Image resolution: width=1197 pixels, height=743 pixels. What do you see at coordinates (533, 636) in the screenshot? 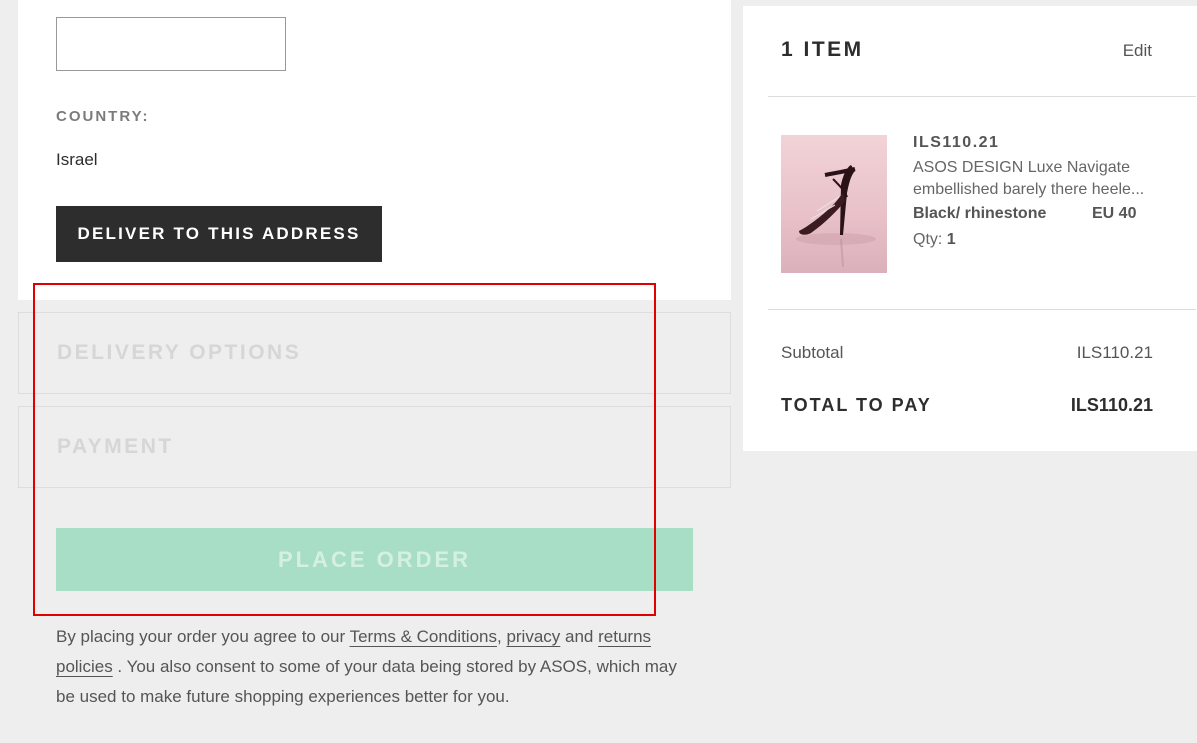
I see `privacy-link: privacy` at bounding box center [533, 636].